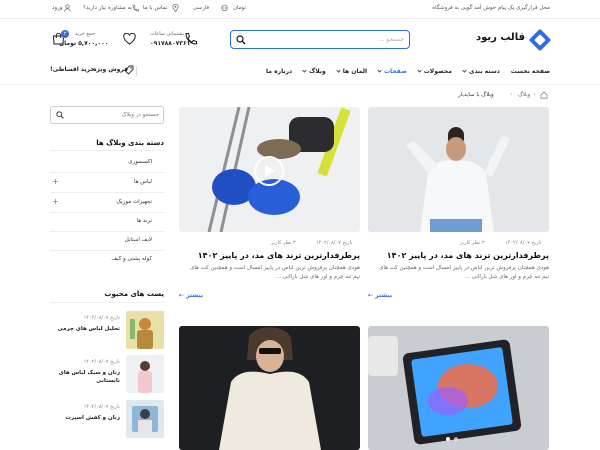 The height and width of the screenshot is (450, 600). What do you see at coordinates (300, 84) in the screenshot?
I see `nav-divider` at bounding box center [300, 84].